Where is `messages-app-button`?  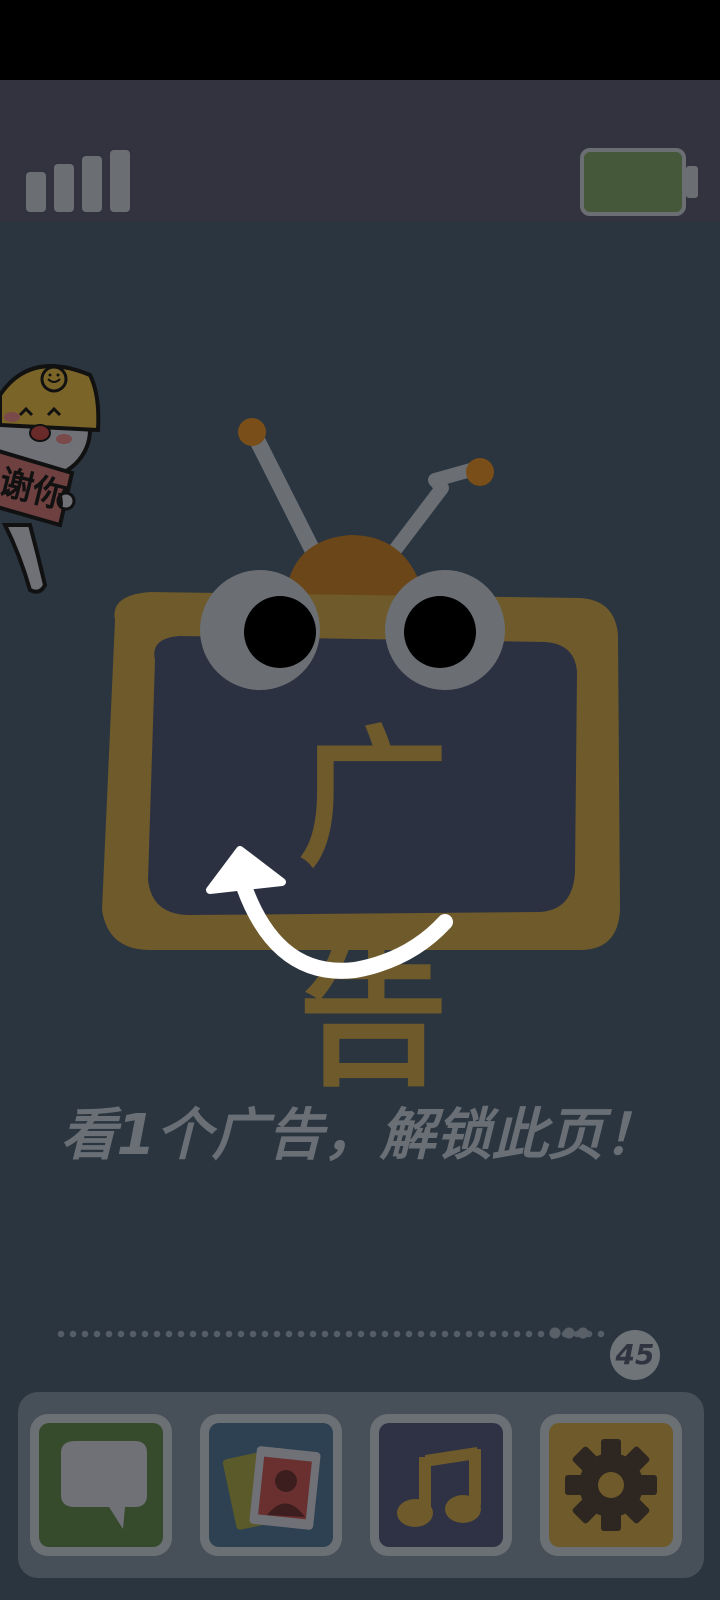
messages-app-button is located at coordinates (101, 1485).